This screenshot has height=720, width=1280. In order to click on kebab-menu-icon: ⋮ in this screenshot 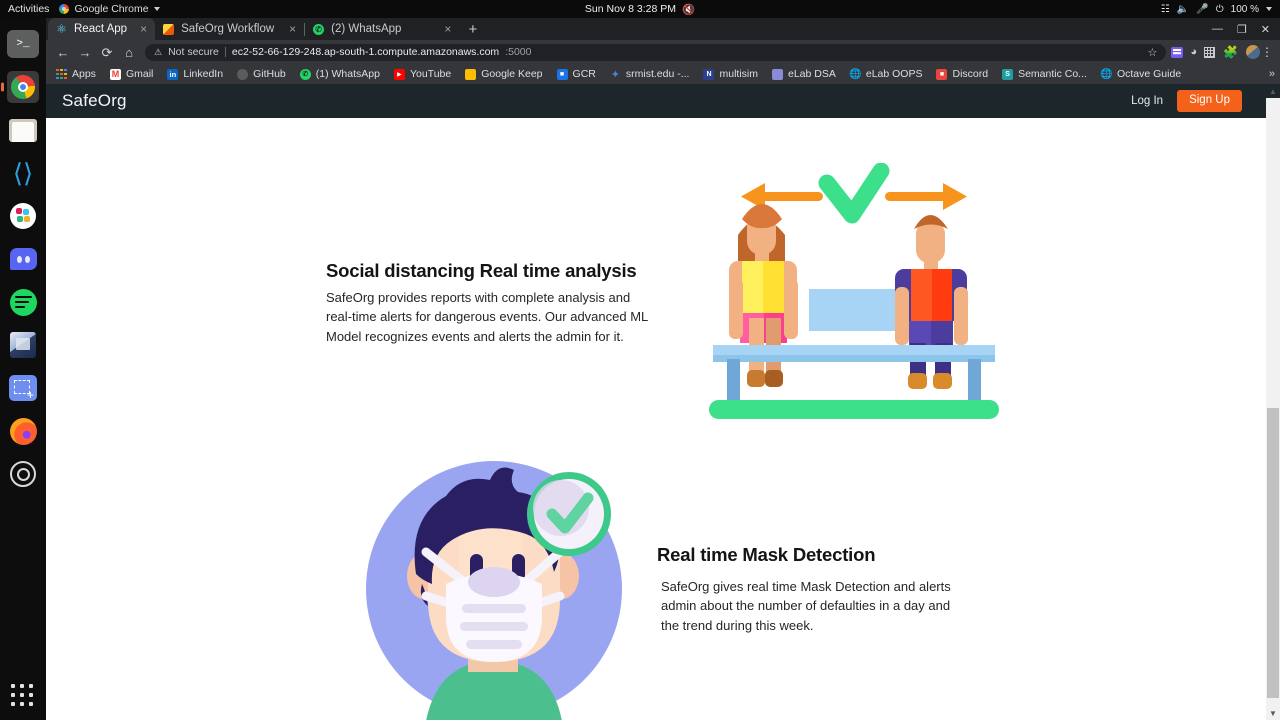, I will do `click(1267, 52)`.